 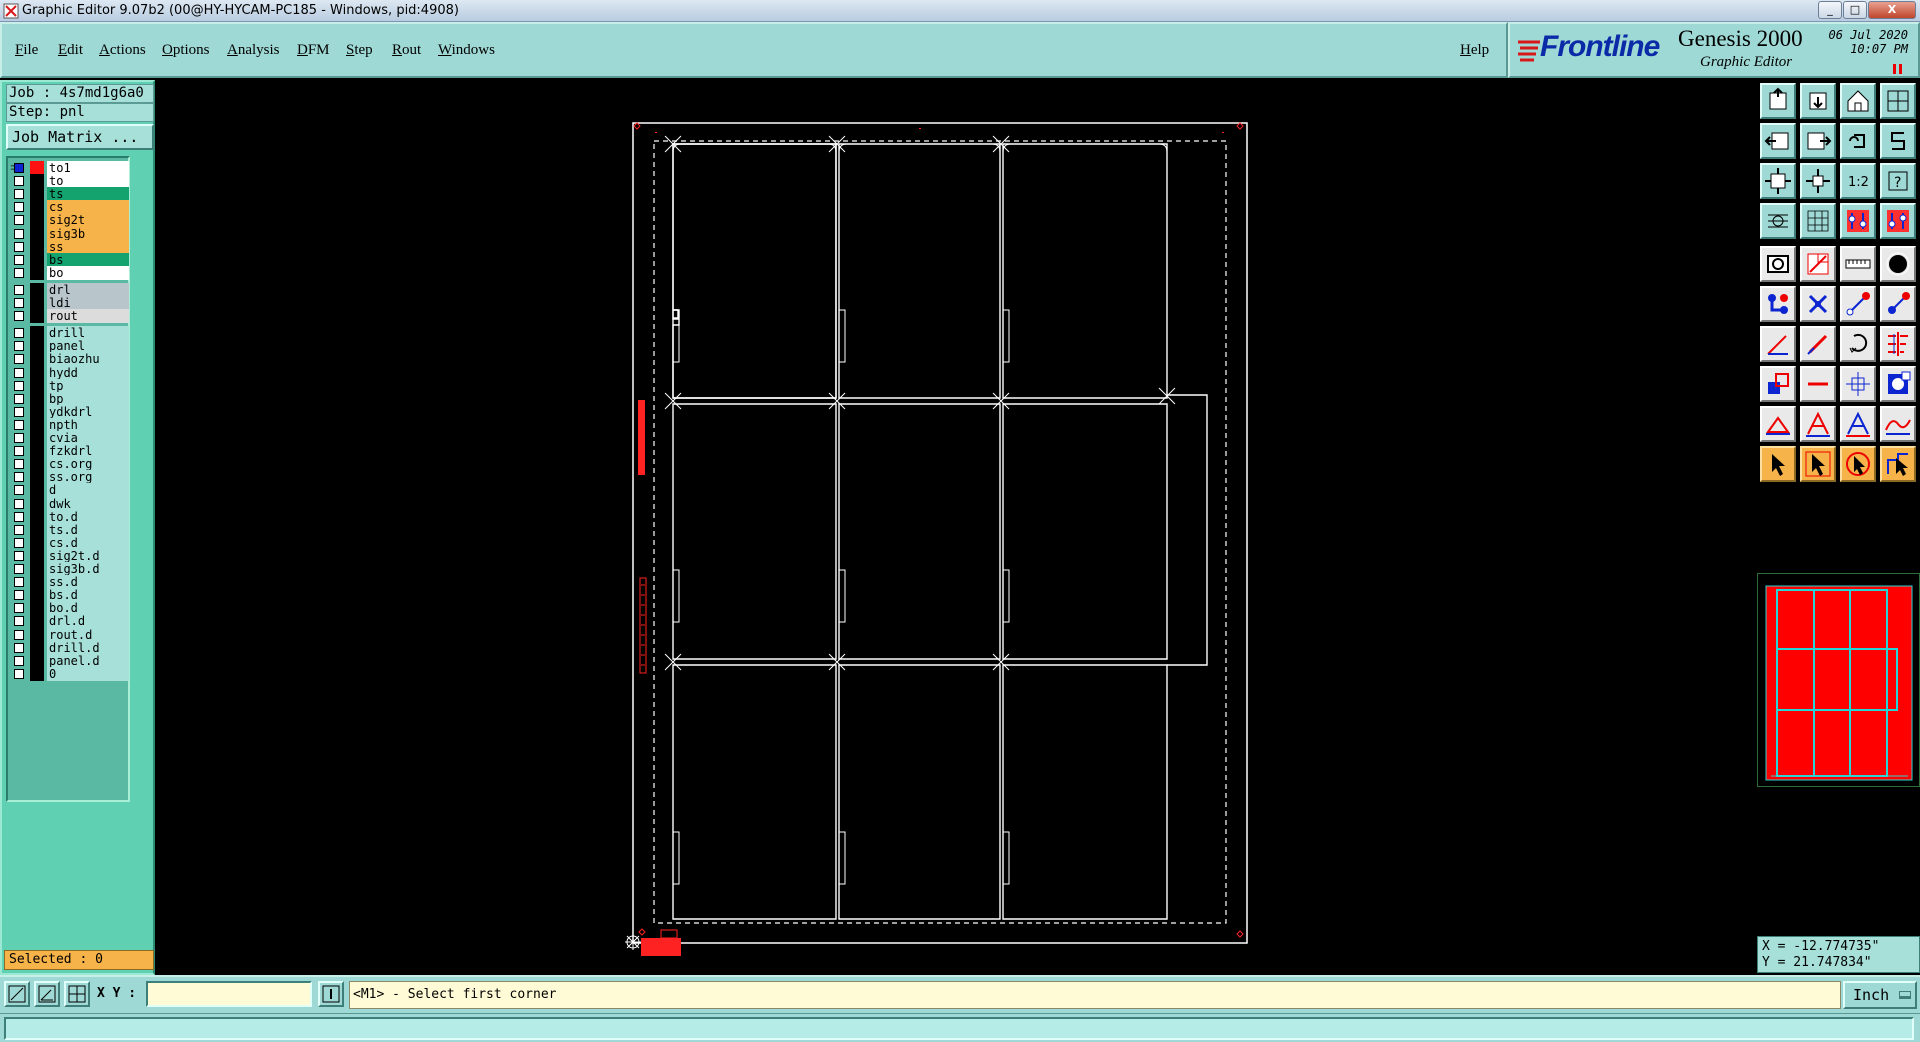 What do you see at coordinates (253, 50) in the screenshot?
I see `menu-analysis: Analysis` at bounding box center [253, 50].